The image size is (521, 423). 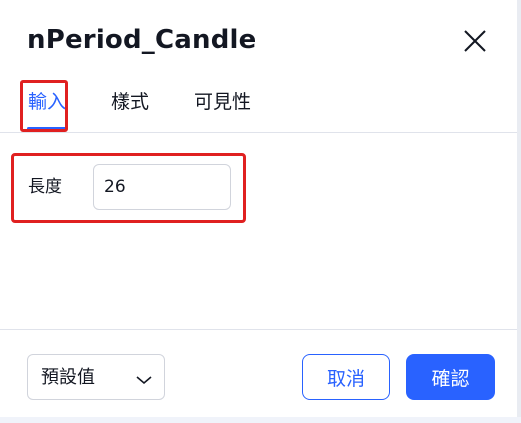 What do you see at coordinates (45, 187) in the screenshot?
I see `length-label: 長度` at bounding box center [45, 187].